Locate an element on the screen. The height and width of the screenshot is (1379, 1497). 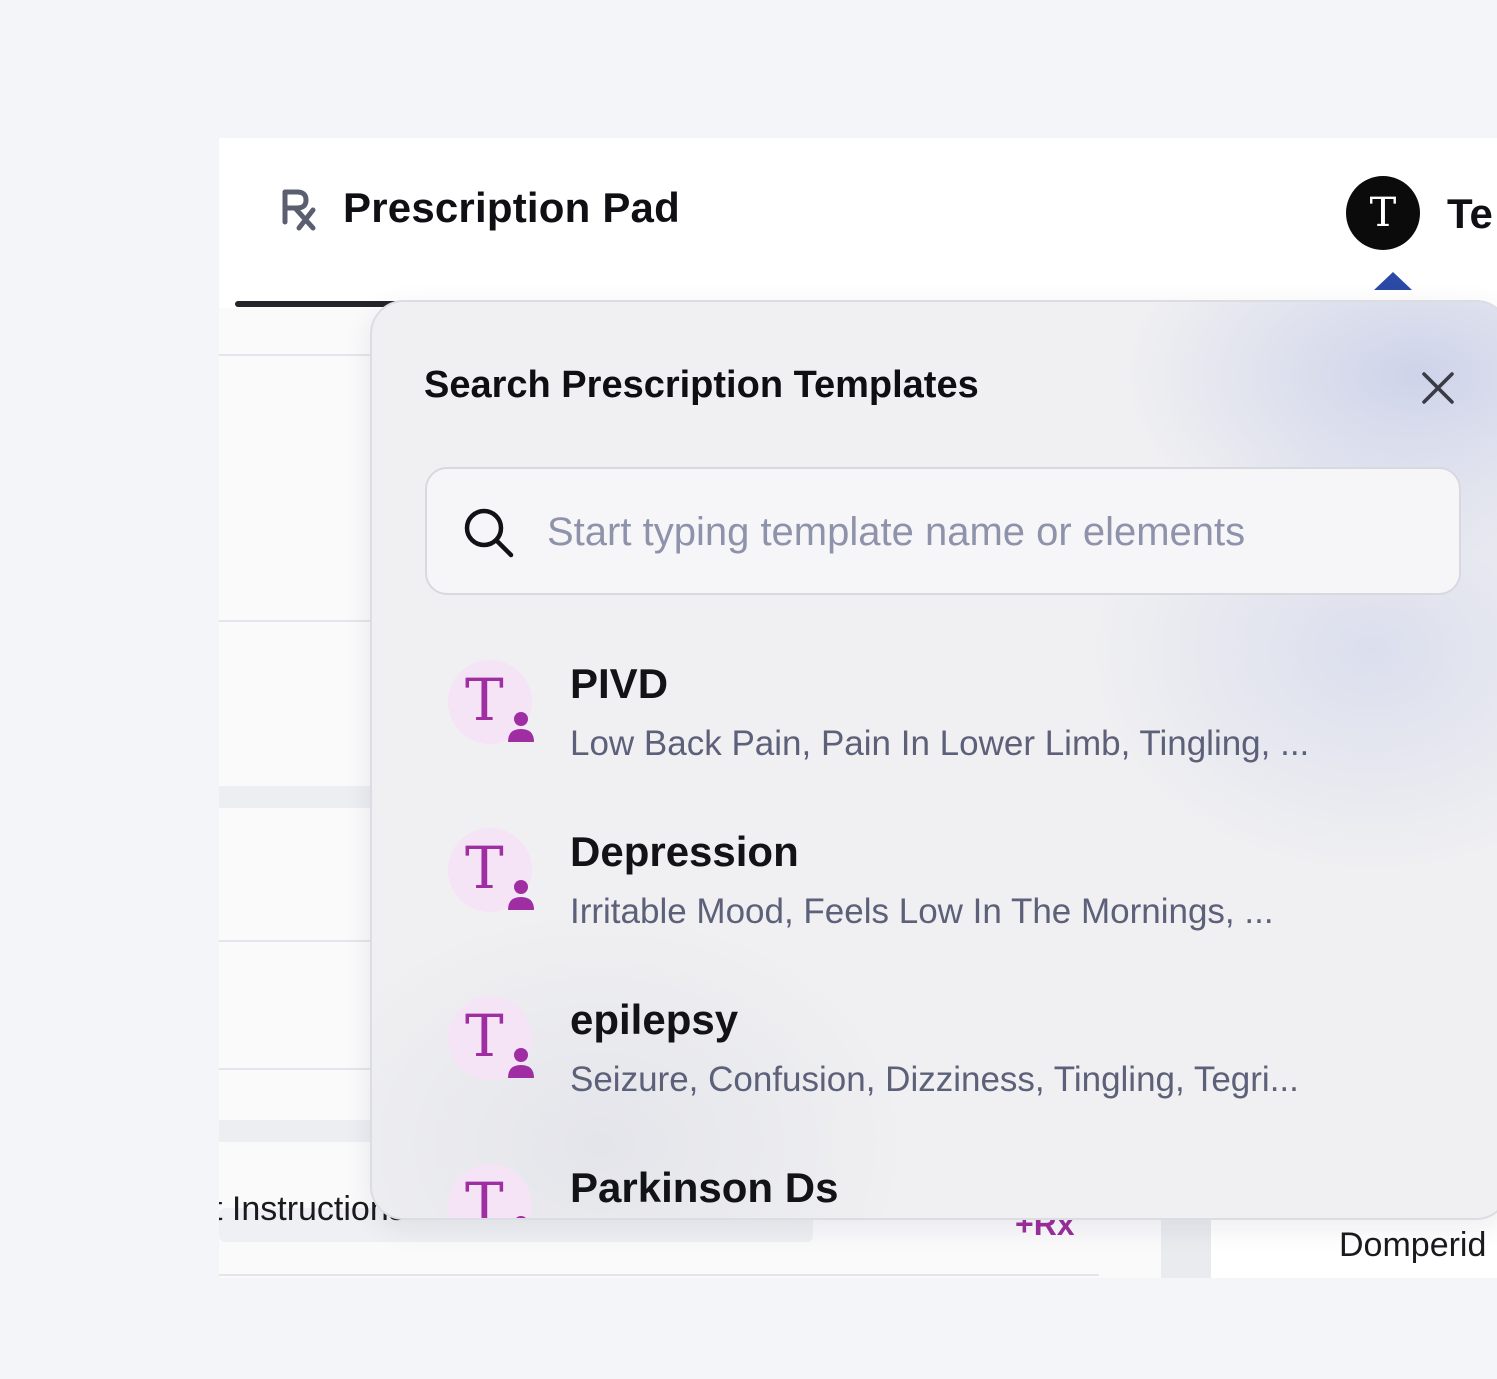
search-icon is located at coordinates (489, 533).